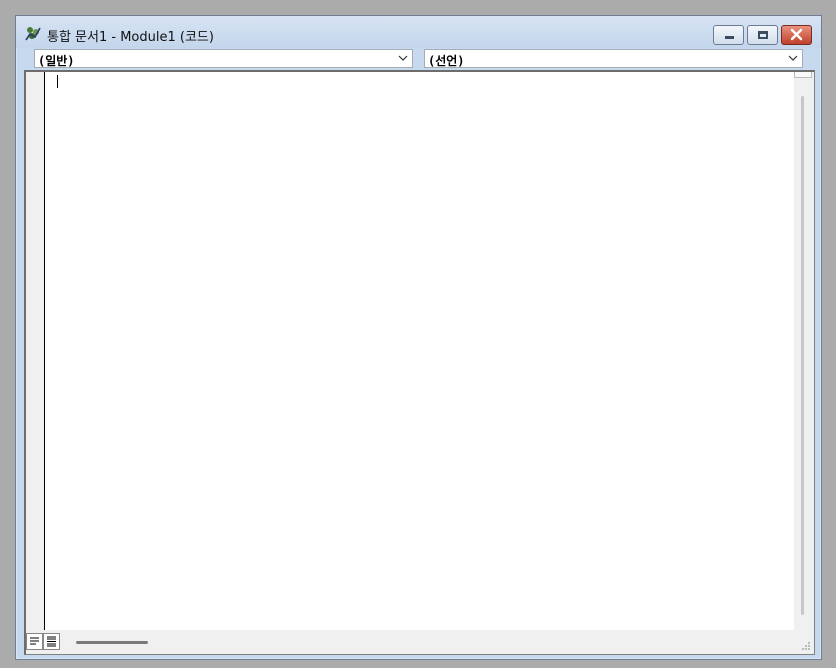  I want to click on vertical-scrollbar, so click(804, 351).